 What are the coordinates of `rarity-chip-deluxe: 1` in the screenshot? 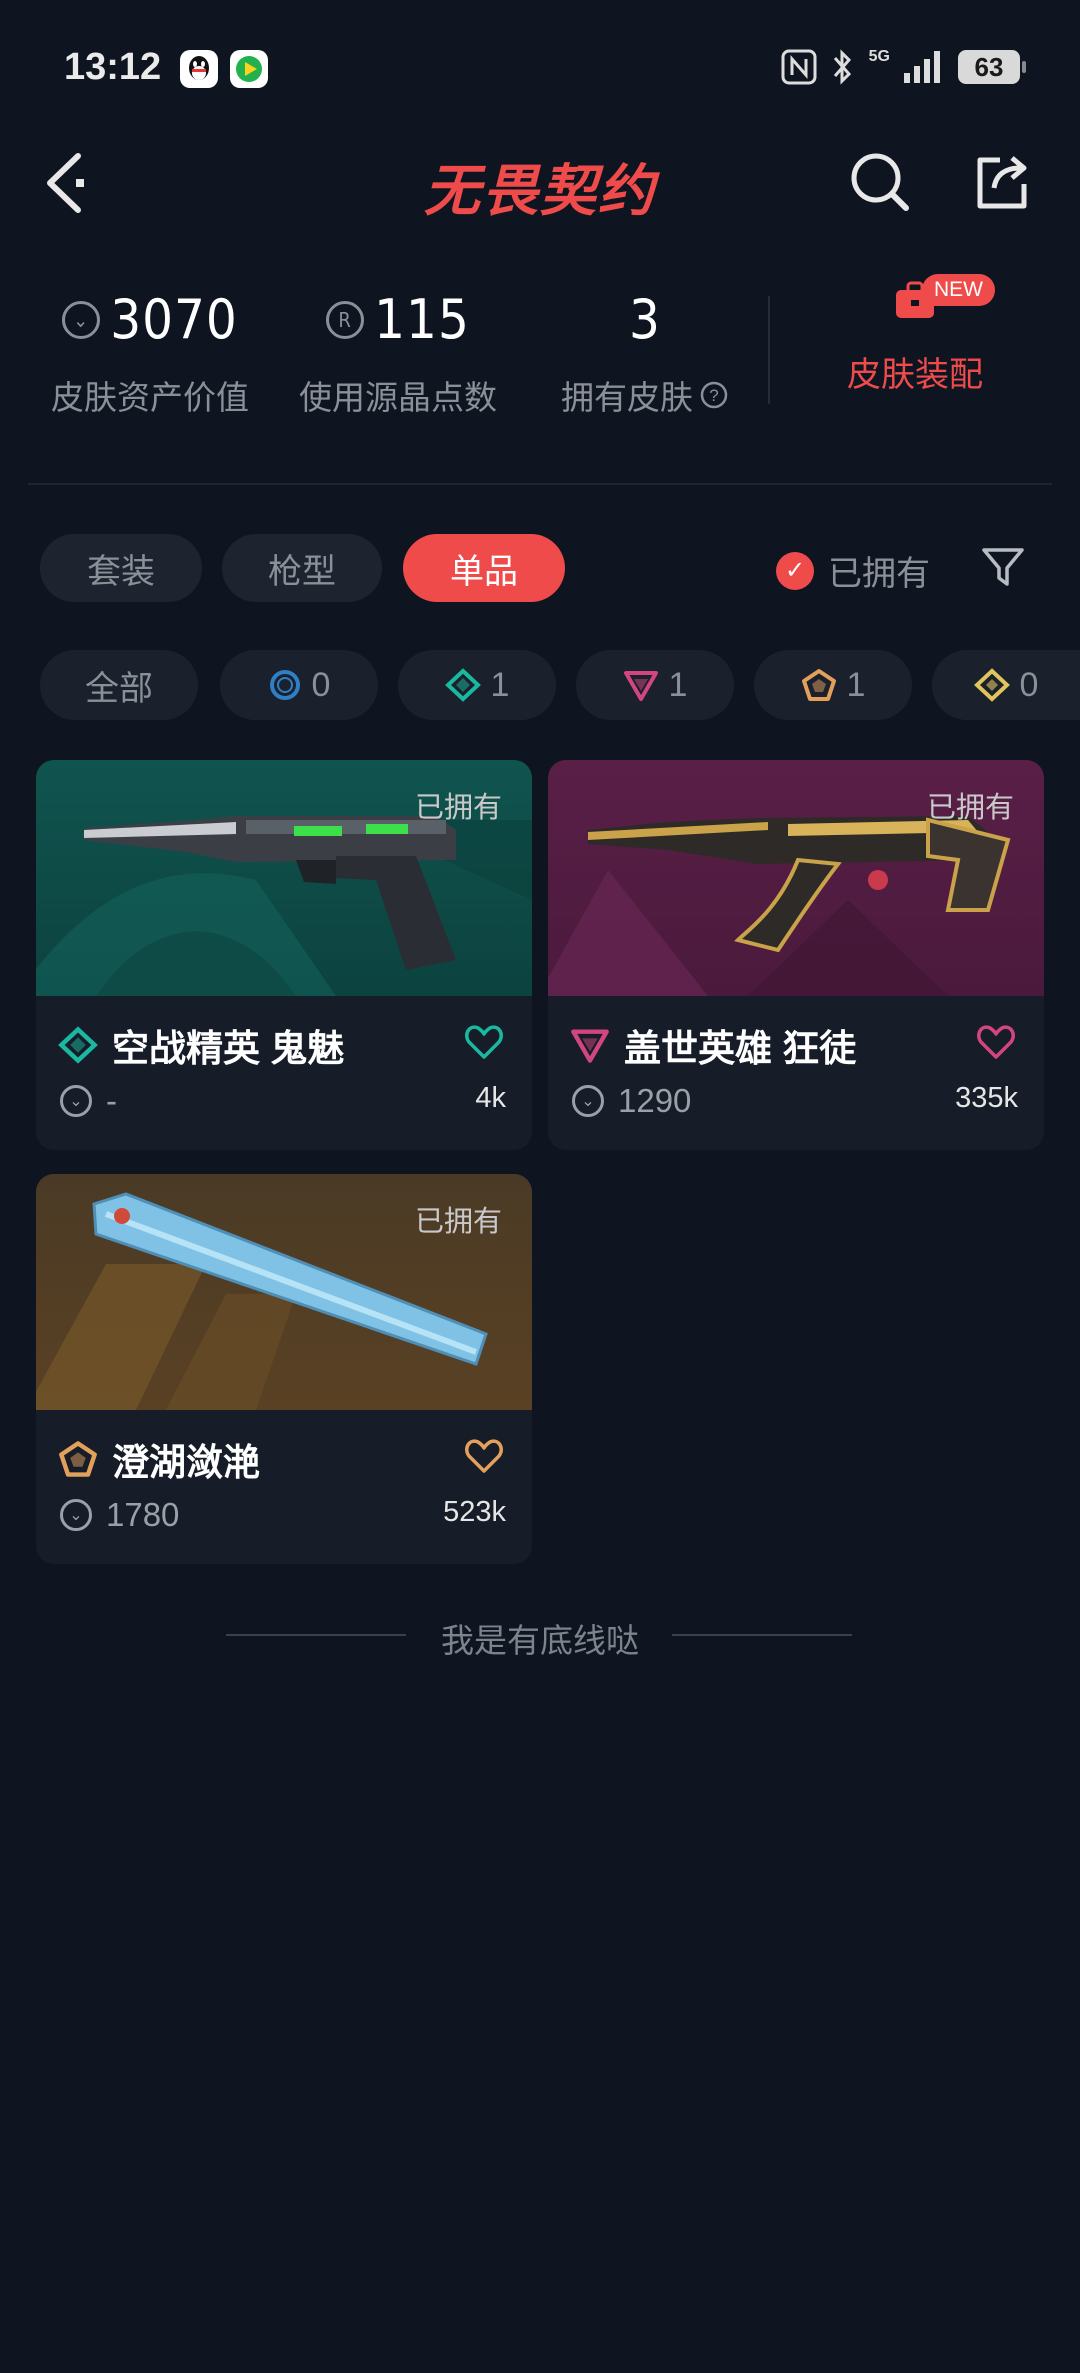 It's located at (477, 685).